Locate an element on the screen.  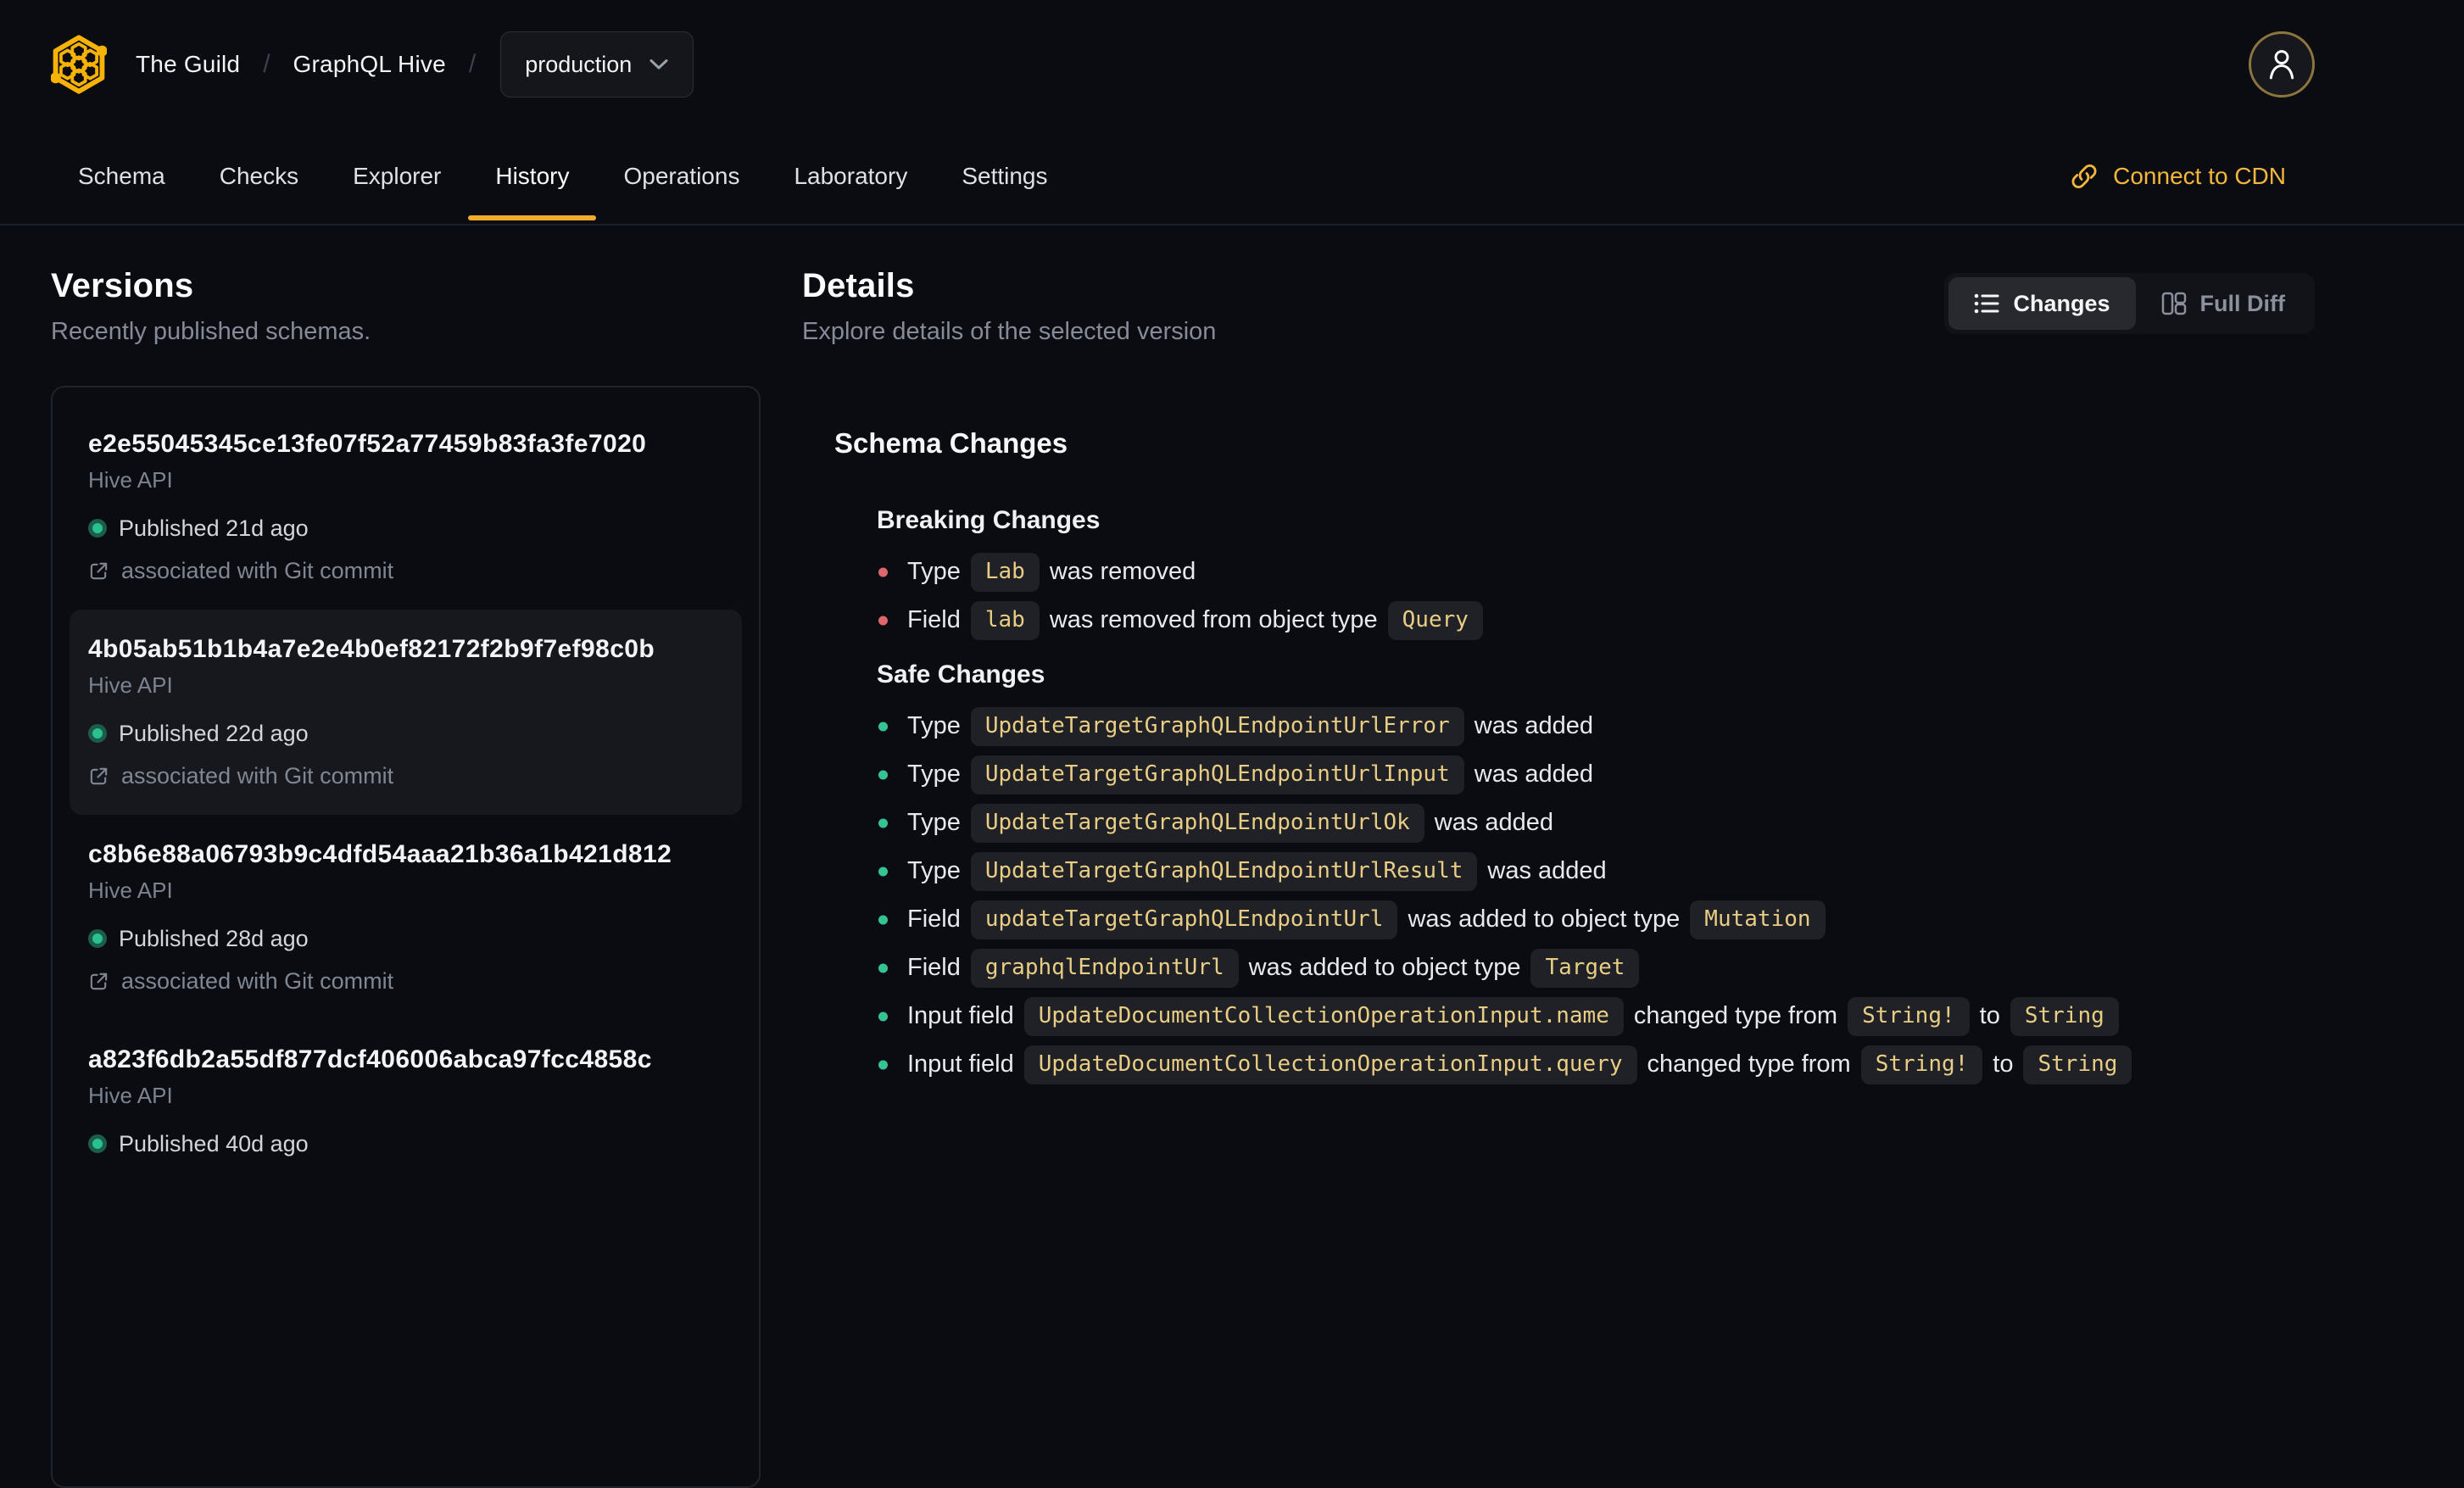
tab-schema: Schema is located at coordinates (121, 176).